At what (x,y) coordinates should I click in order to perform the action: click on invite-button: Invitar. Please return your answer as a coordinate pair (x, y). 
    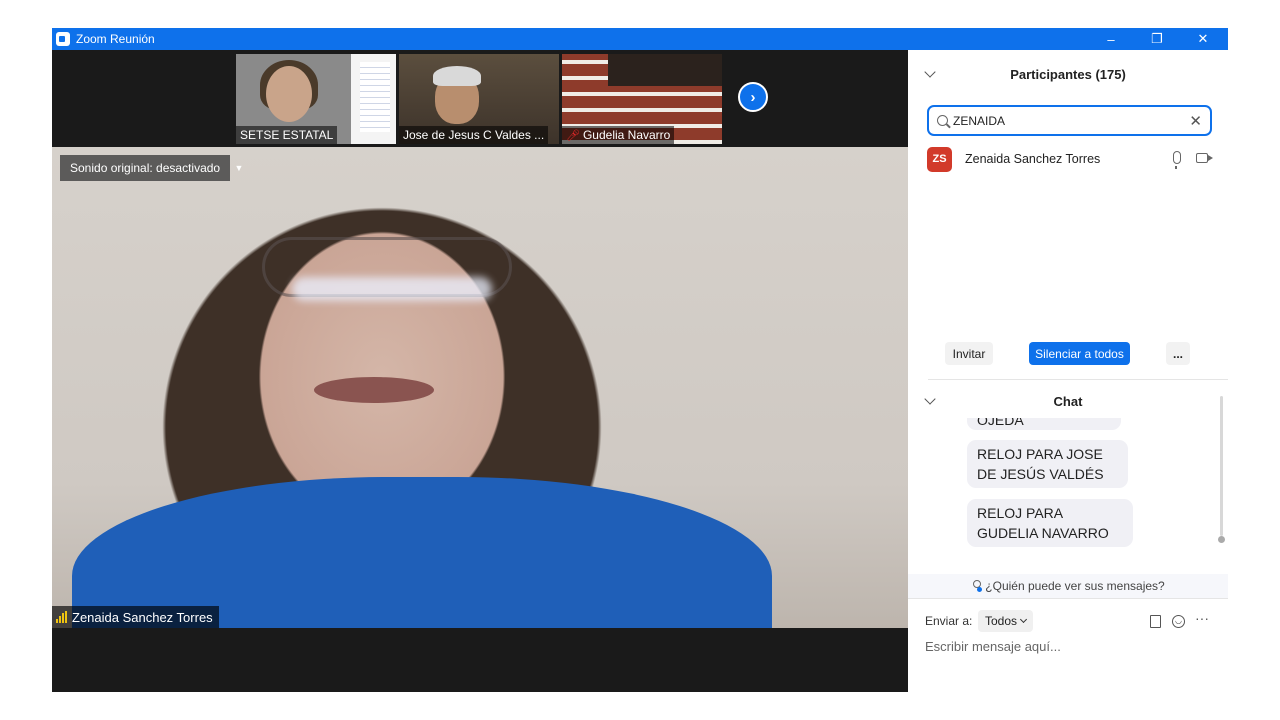
    Looking at the image, I should click on (969, 353).